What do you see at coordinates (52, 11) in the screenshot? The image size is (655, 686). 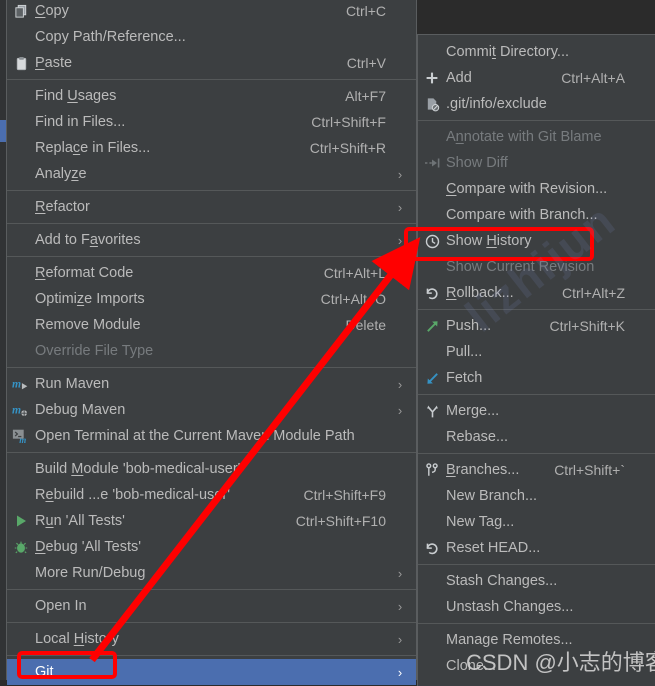 I see `menu-item-label: Copy` at bounding box center [52, 11].